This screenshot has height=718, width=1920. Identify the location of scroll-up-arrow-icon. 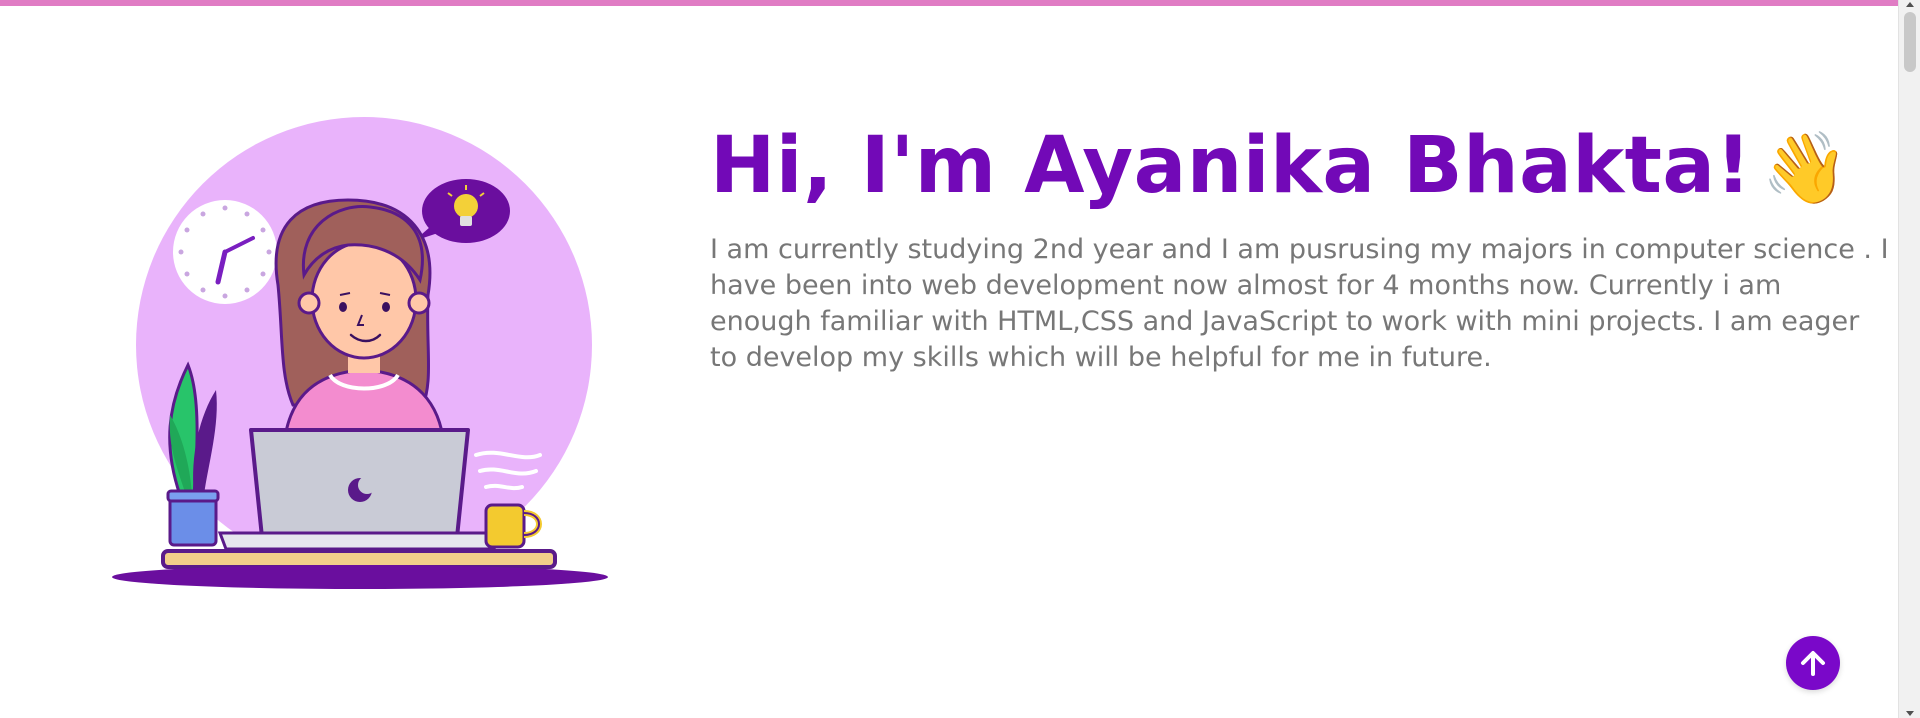
(1910, 4).